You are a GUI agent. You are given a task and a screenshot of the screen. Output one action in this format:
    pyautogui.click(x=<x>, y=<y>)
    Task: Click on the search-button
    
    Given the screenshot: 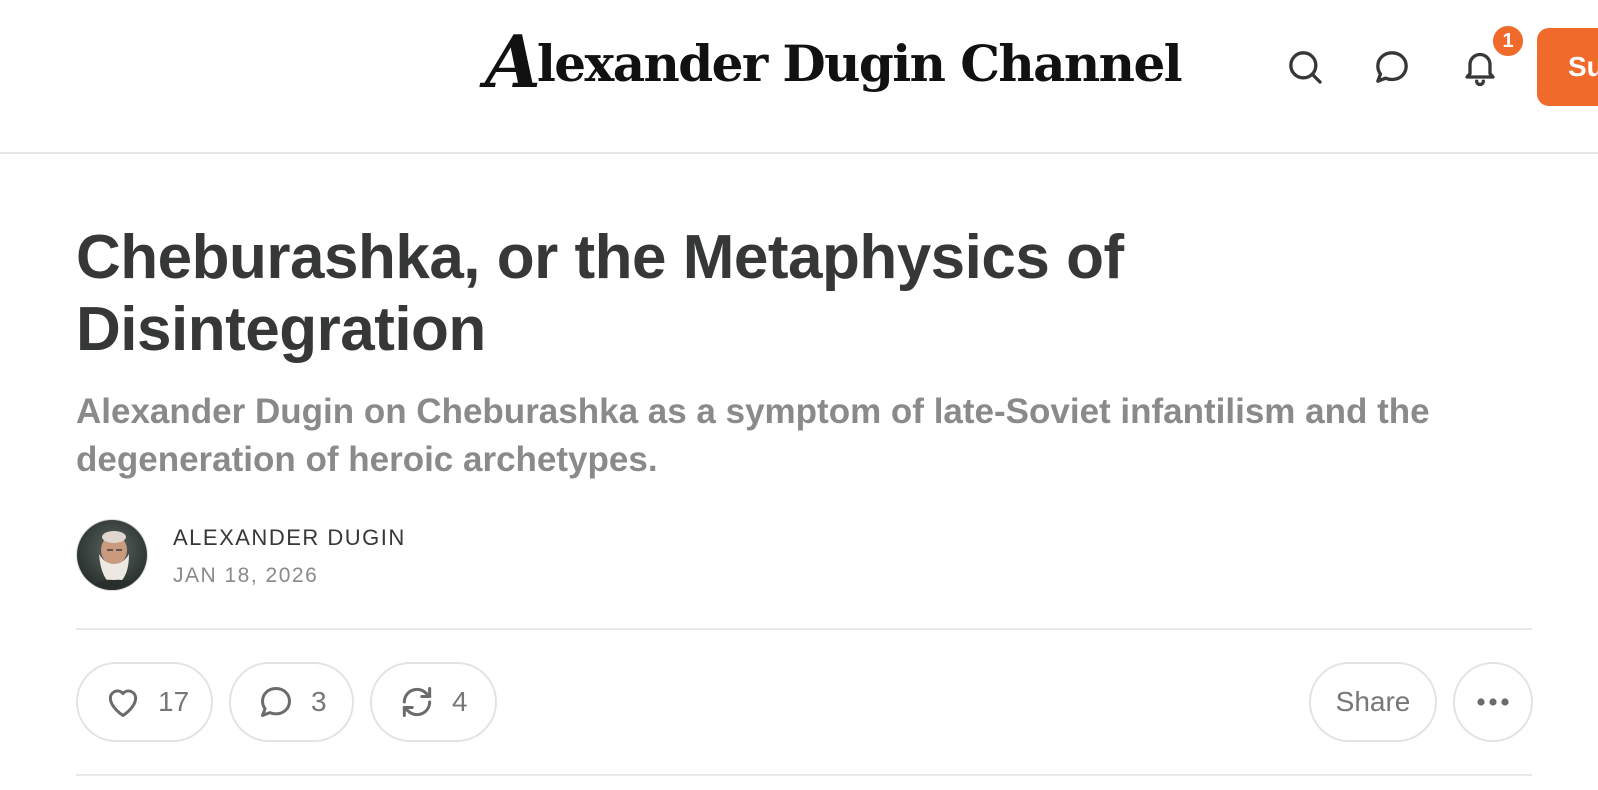 What is the action you would take?
    pyautogui.click(x=1305, y=67)
    